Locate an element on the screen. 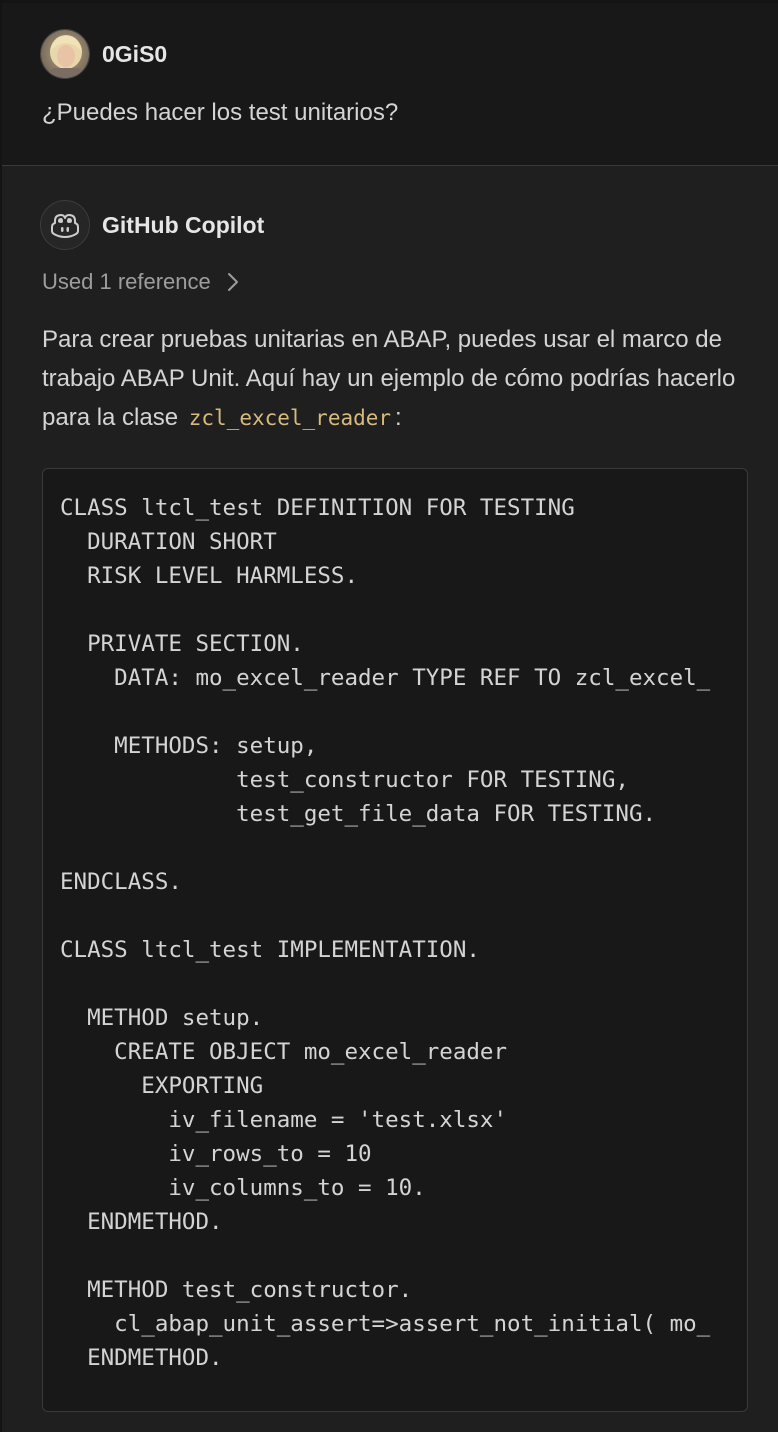 This screenshot has width=778, height=1432. inline-code-class-name: zcl_excel_reader is located at coordinates (290, 418).